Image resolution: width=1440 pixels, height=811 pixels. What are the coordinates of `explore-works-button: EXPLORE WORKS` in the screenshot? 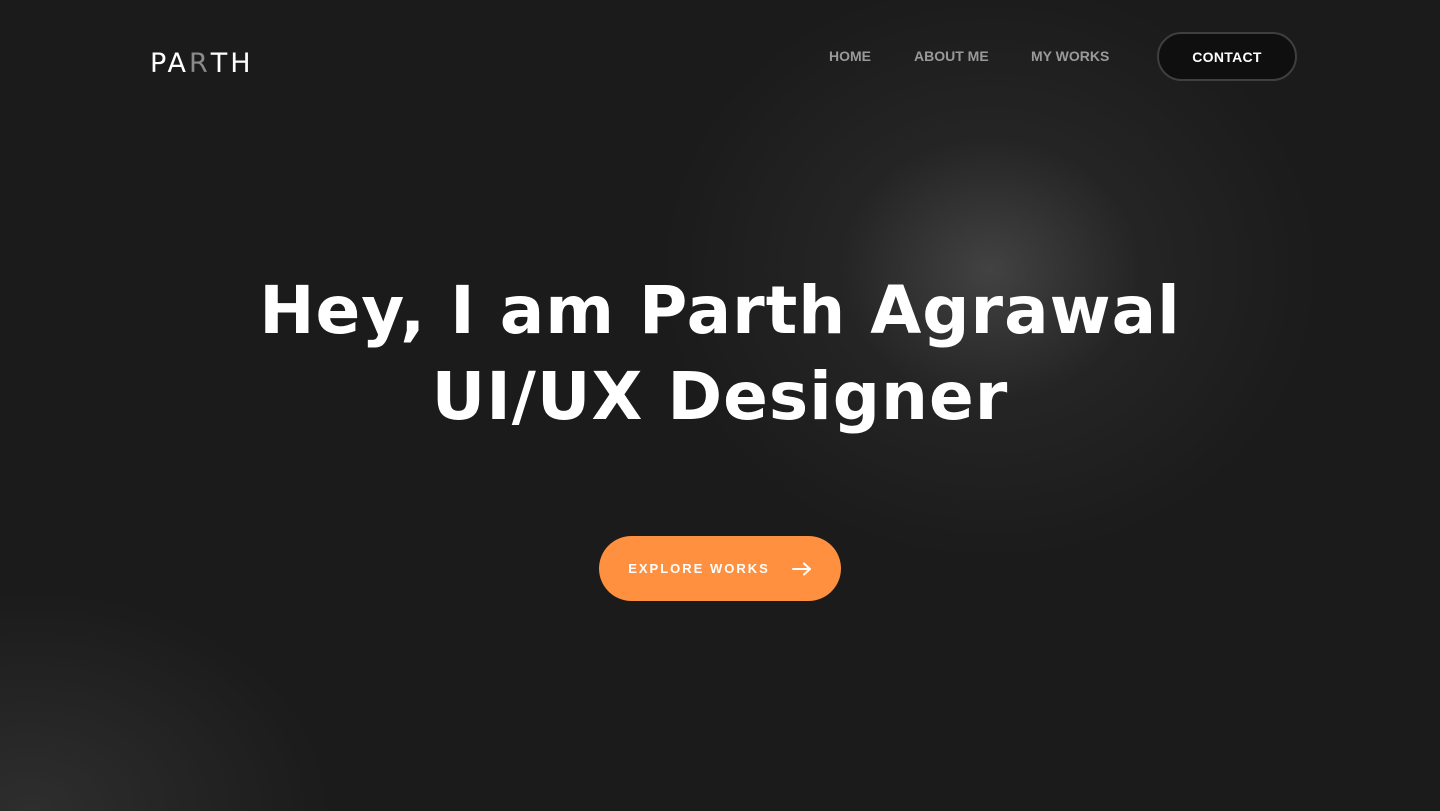 It's located at (720, 568).